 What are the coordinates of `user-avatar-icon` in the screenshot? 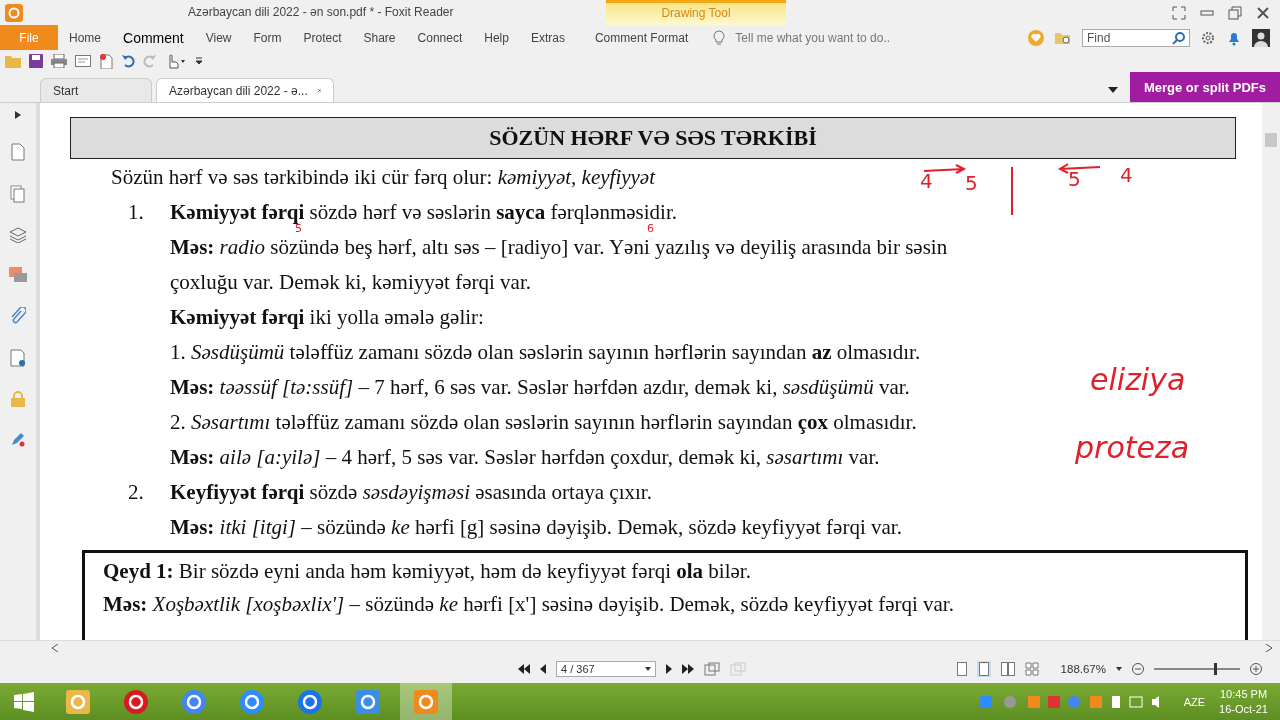 It's located at (1261, 37).